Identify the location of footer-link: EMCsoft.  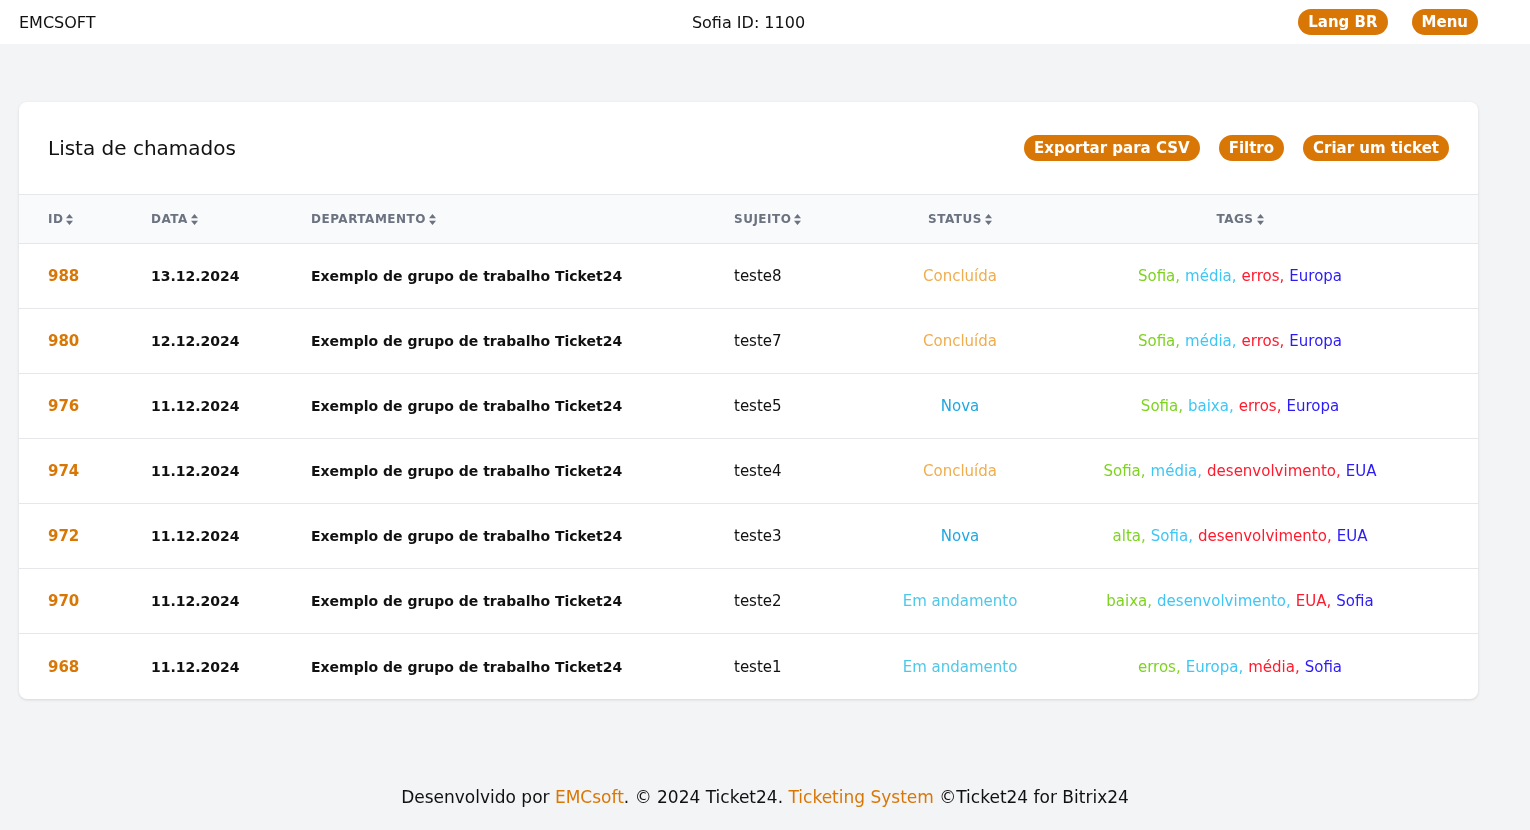
(589, 797).